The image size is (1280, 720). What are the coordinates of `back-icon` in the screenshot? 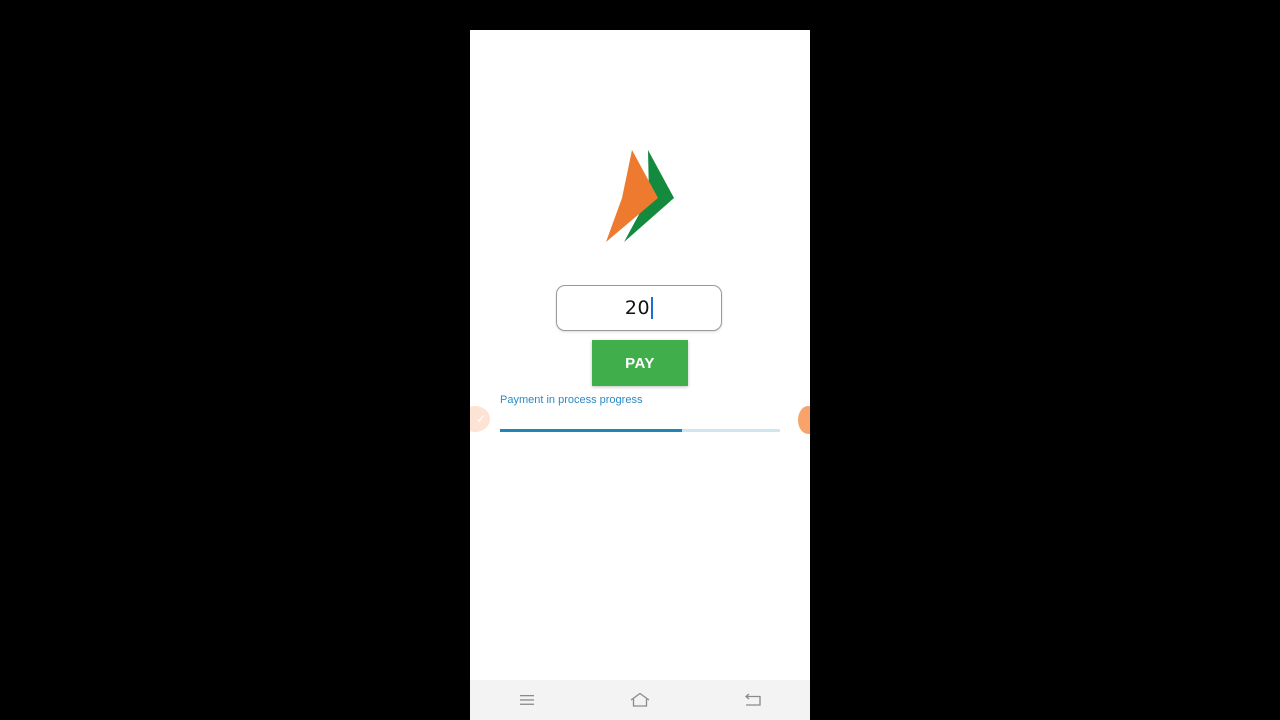 It's located at (753, 699).